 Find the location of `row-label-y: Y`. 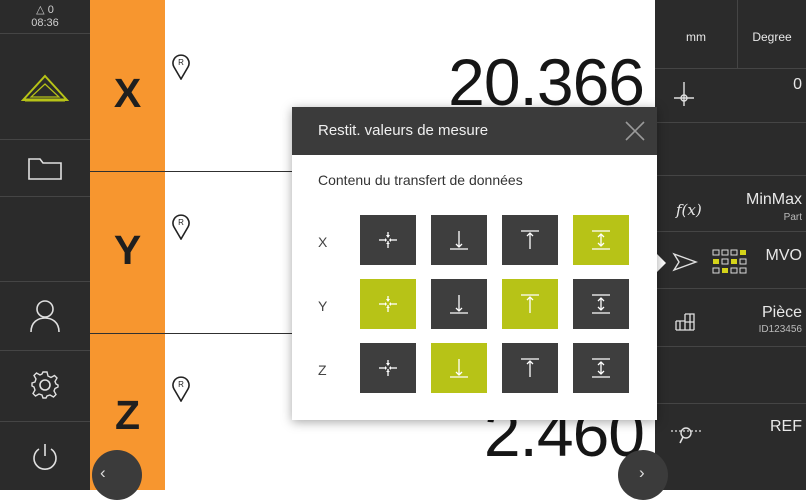

row-label-y: Y is located at coordinates (323, 306).